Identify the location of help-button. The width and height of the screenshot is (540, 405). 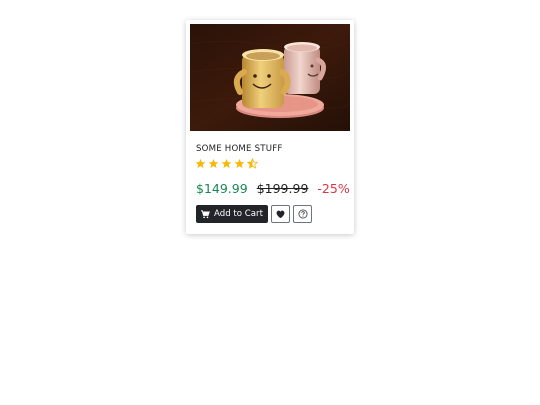
(302, 214).